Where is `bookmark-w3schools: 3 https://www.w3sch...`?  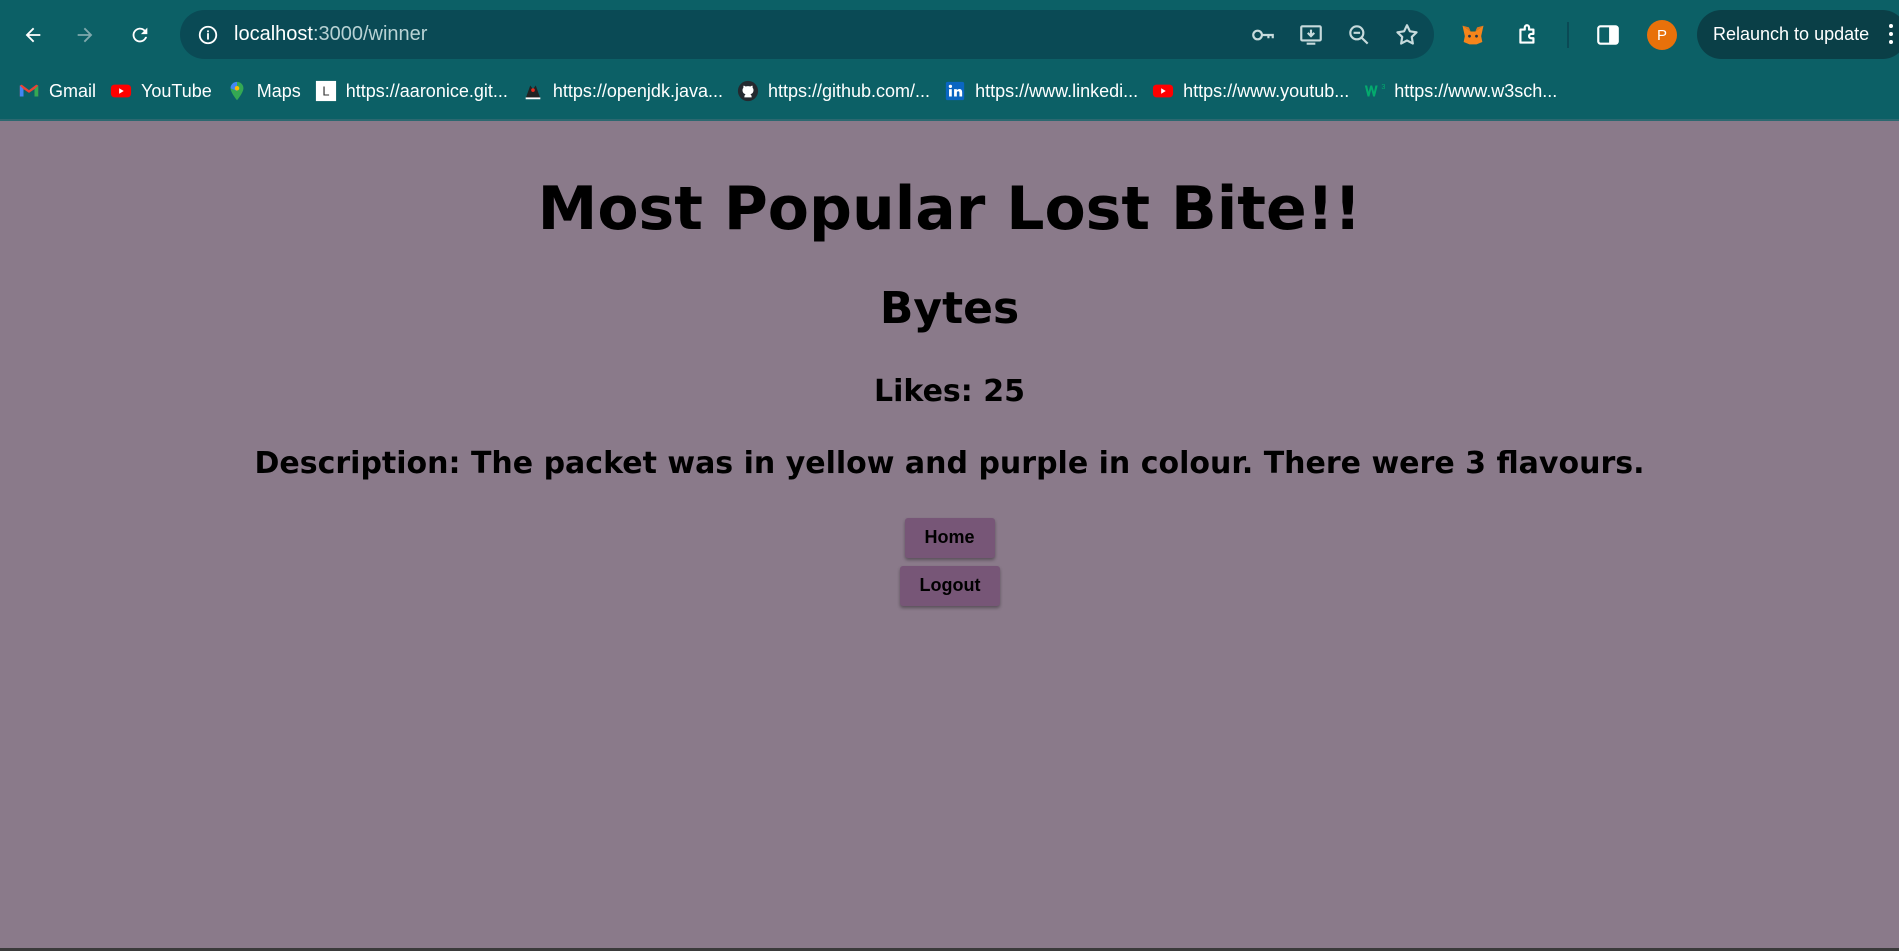 bookmark-w3schools: 3 https://www.w3sch... is located at coordinates (1467, 91).